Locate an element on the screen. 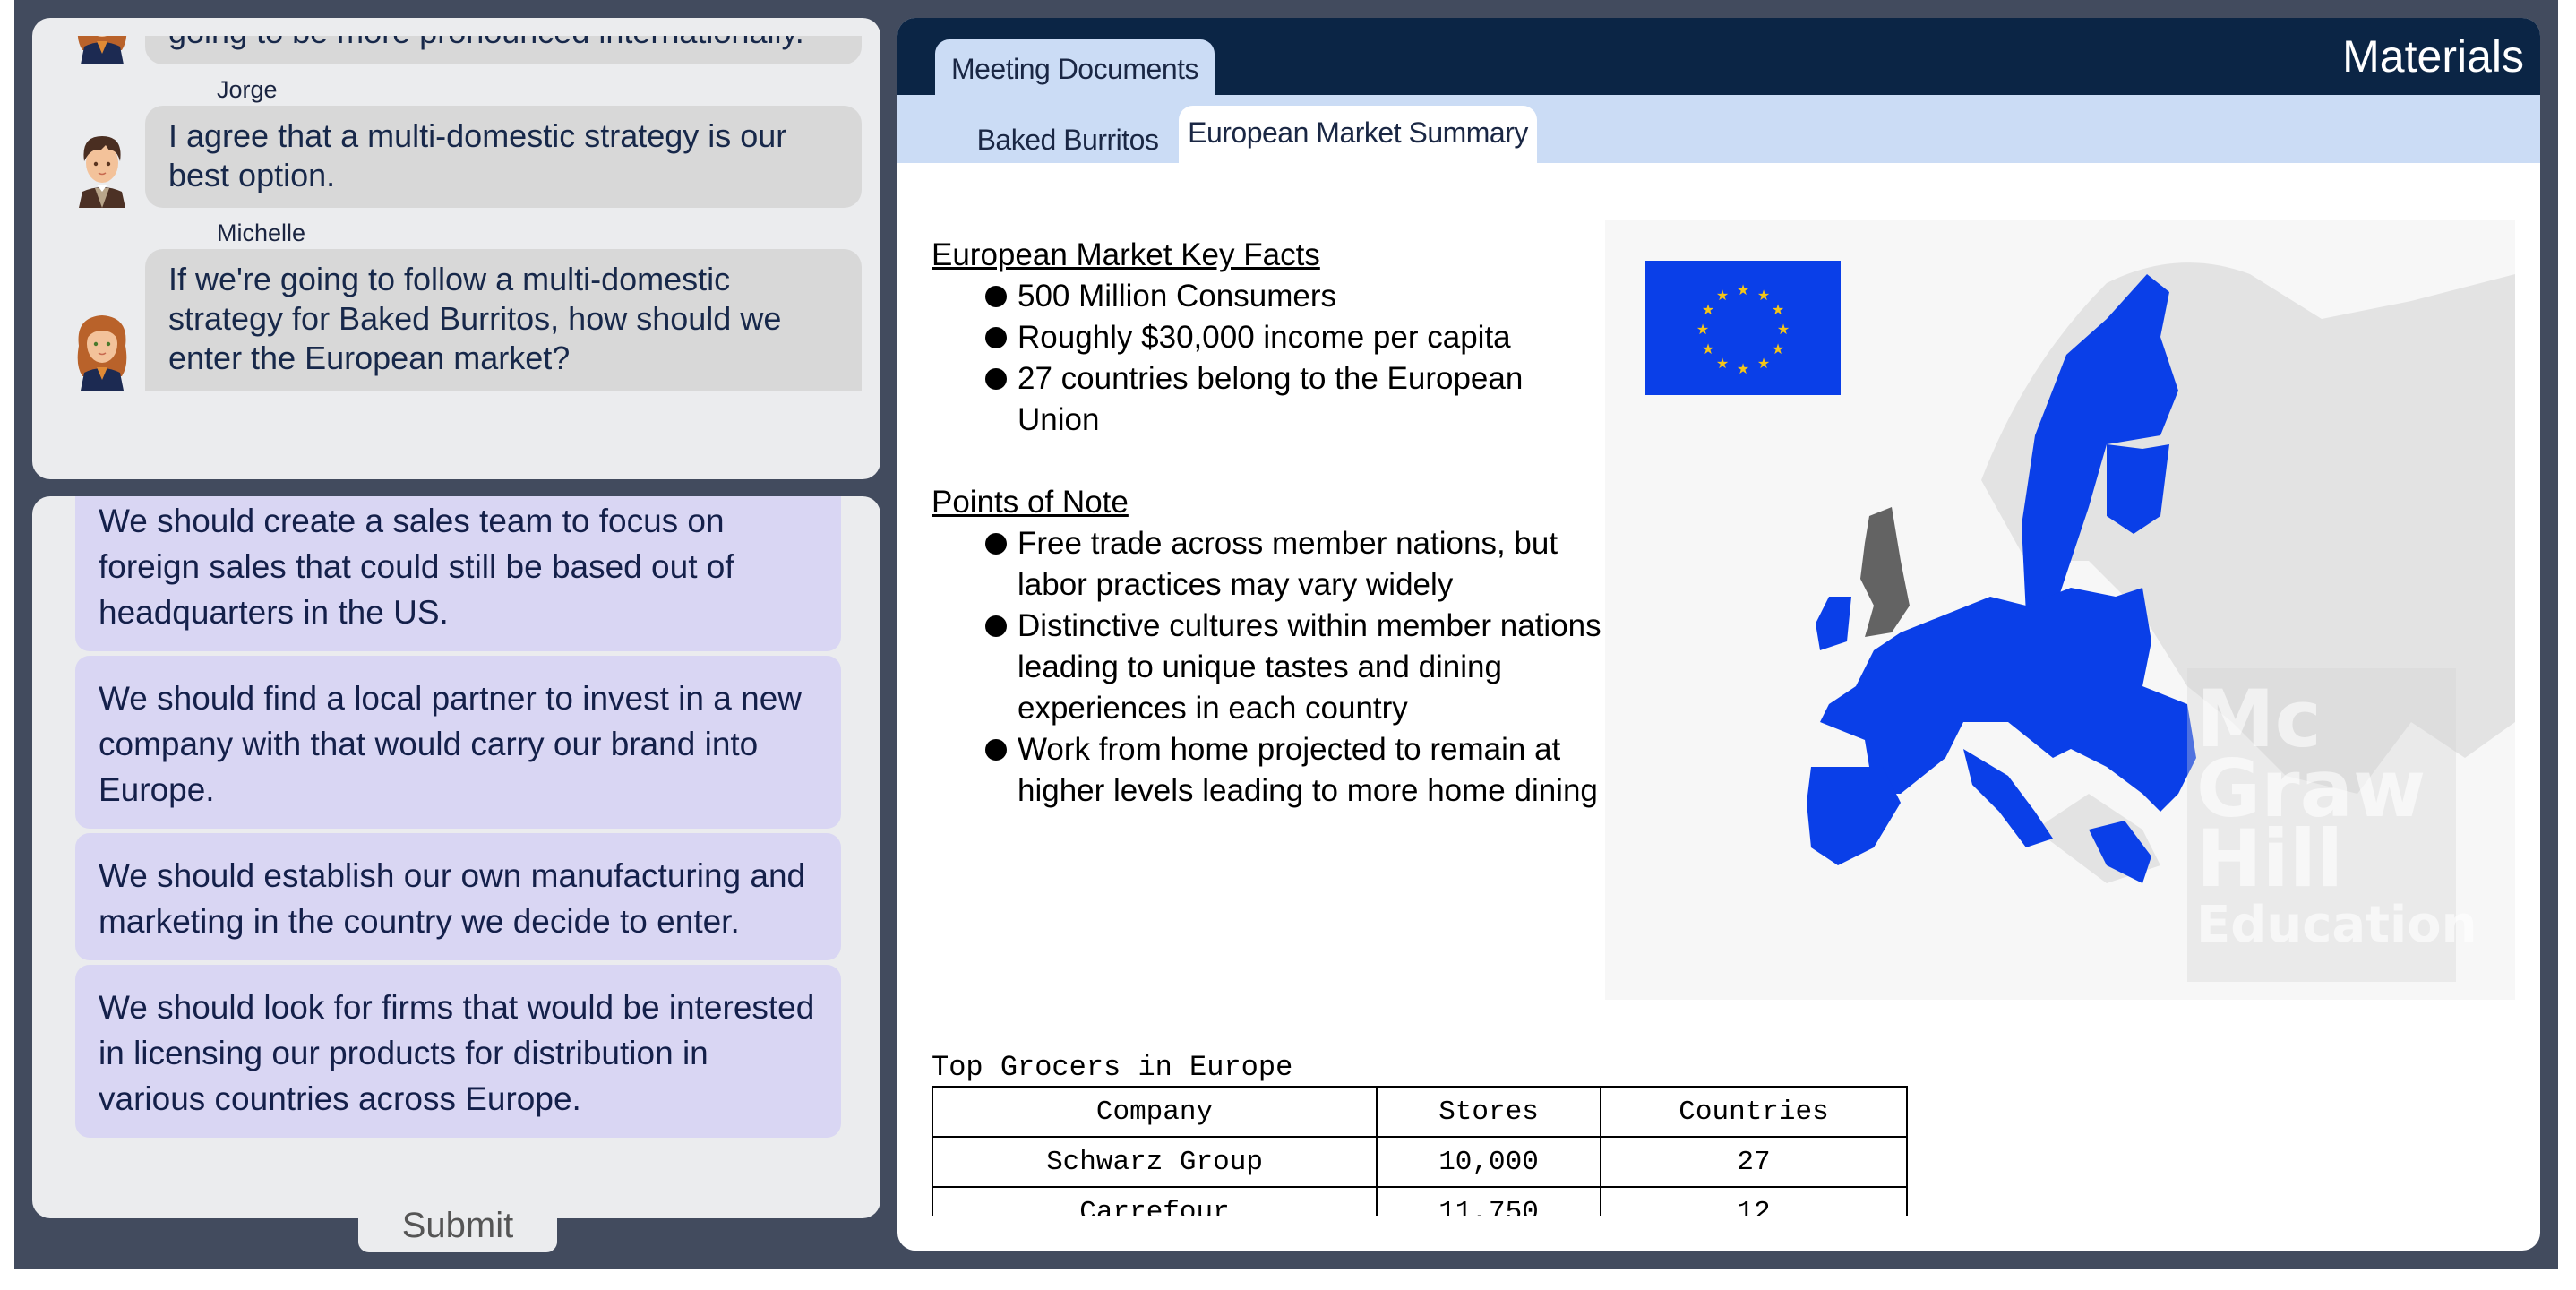 The image size is (2576, 1290). table-cell: Carrefour is located at coordinates (1155, 1201).